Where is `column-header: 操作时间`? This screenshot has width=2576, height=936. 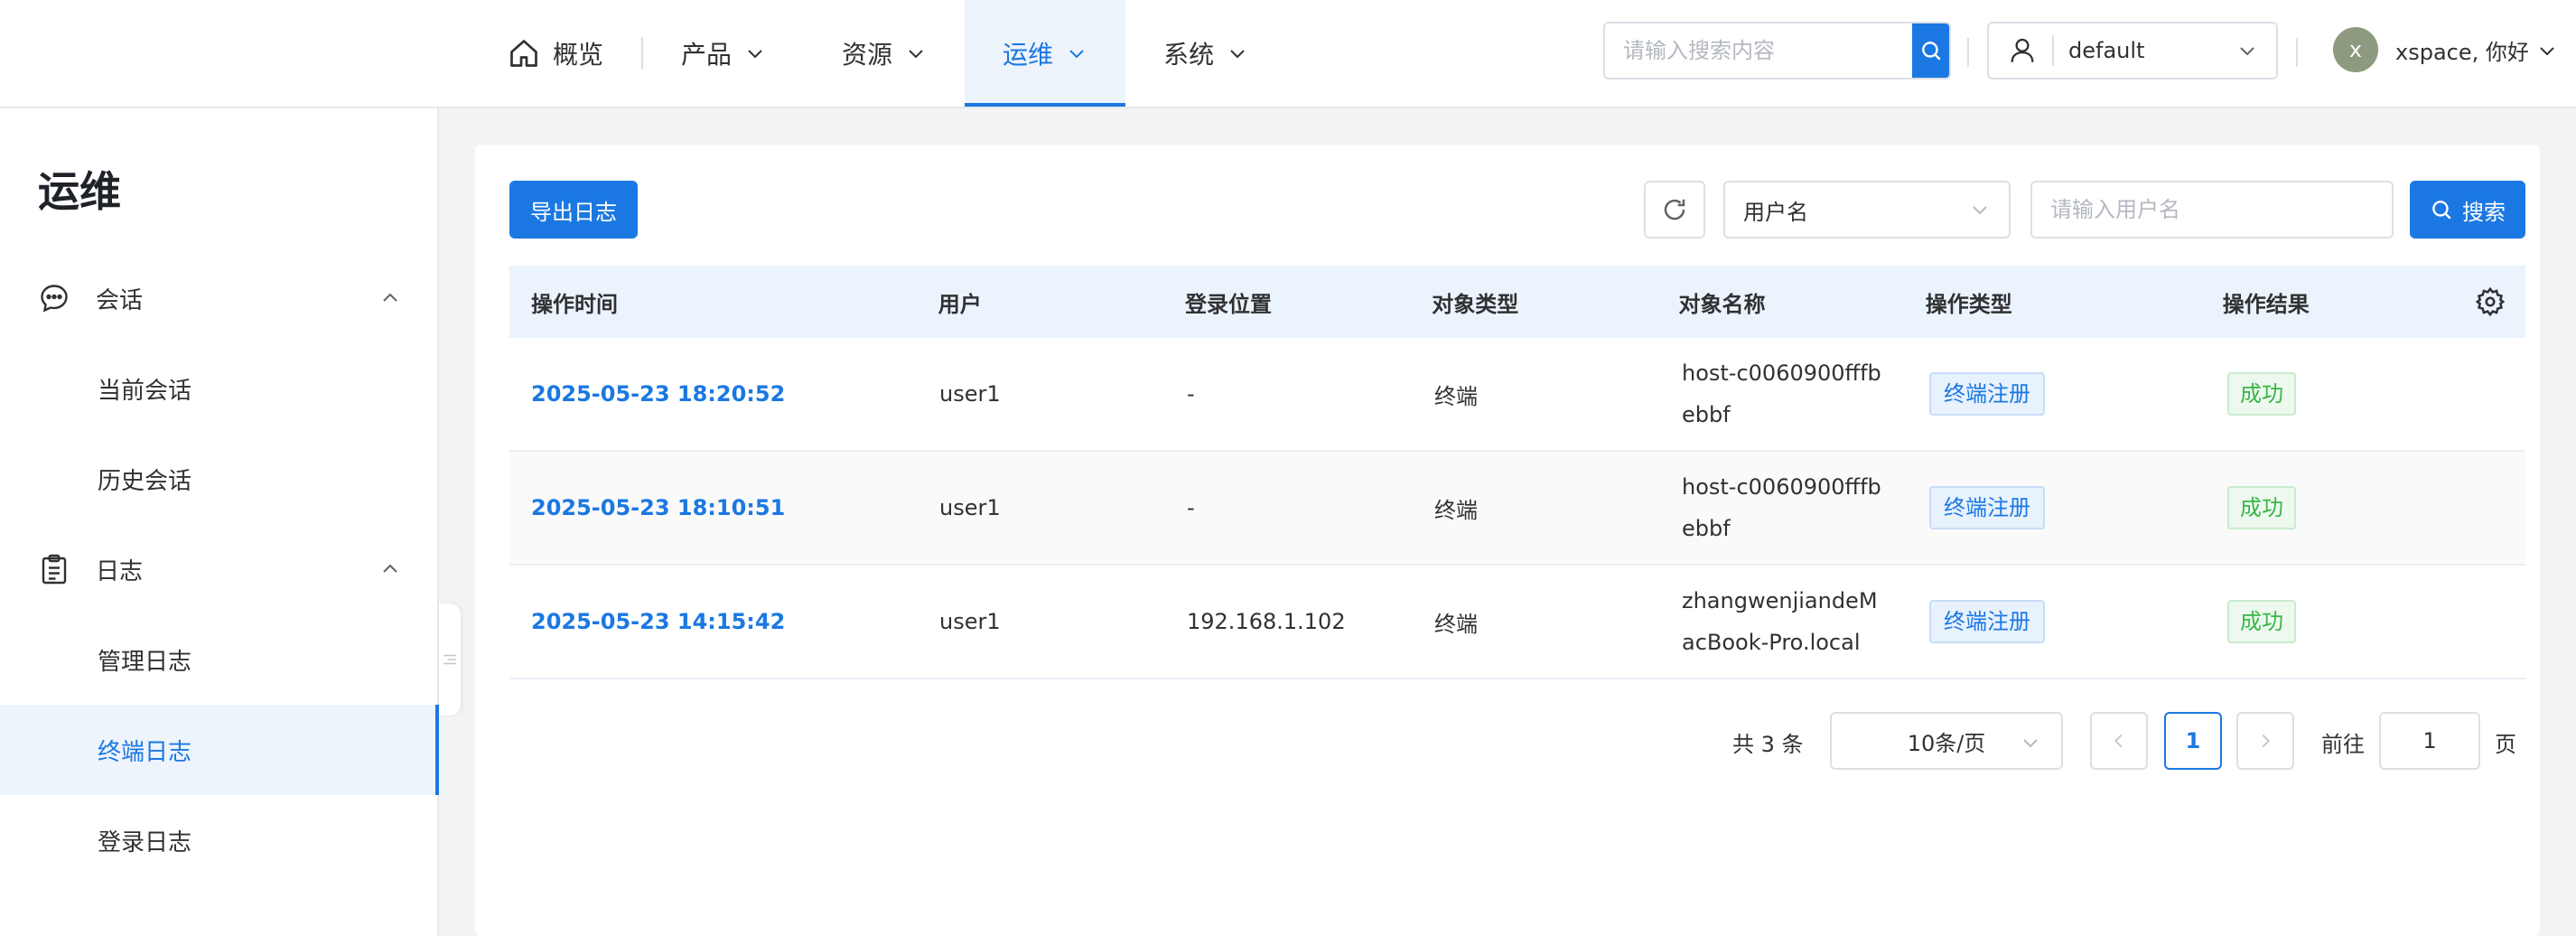 column-header: 操作时间 is located at coordinates (574, 304).